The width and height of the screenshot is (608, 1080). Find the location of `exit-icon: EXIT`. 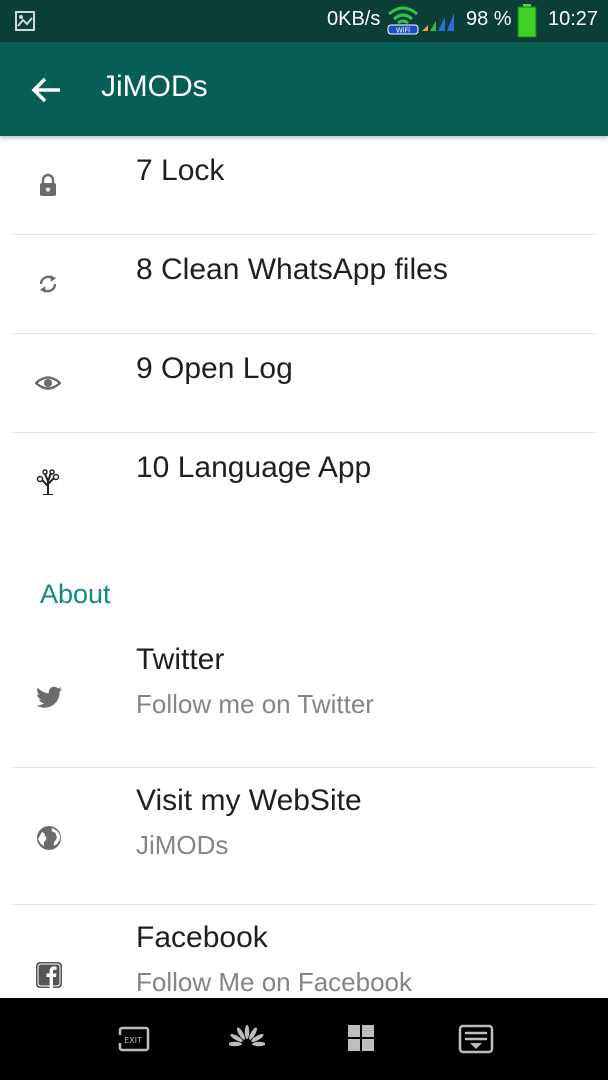

exit-icon: EXIT is located at coordinates (132, 1039).